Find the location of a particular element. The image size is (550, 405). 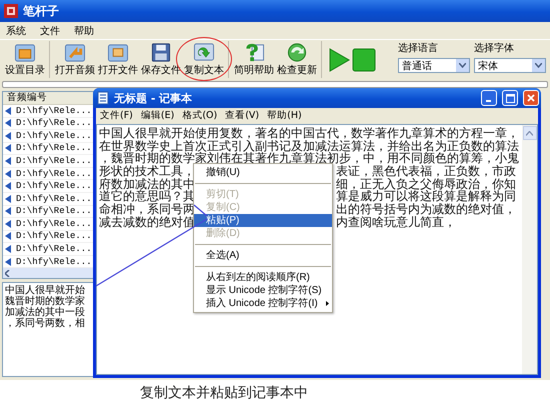

document-icon is located at coordinates (204, 52).